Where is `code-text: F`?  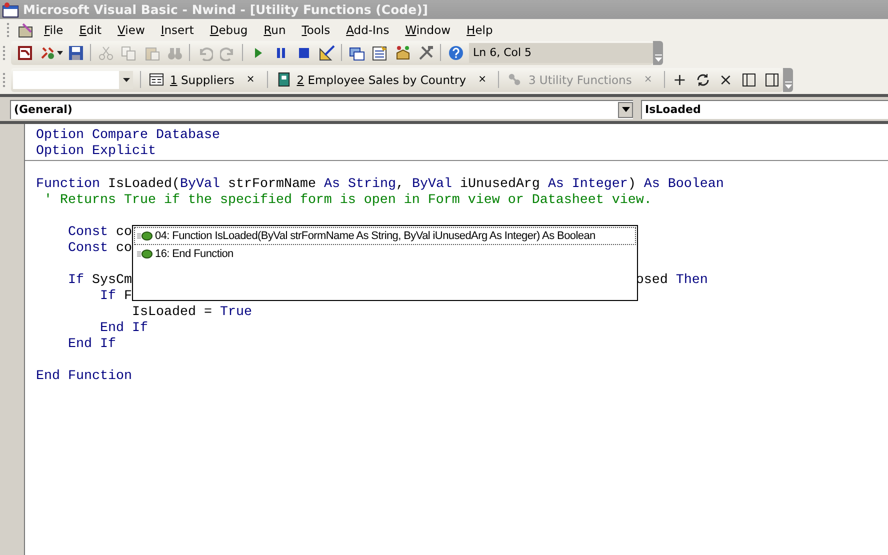 code-text: F is located at coordinates (127, 297).